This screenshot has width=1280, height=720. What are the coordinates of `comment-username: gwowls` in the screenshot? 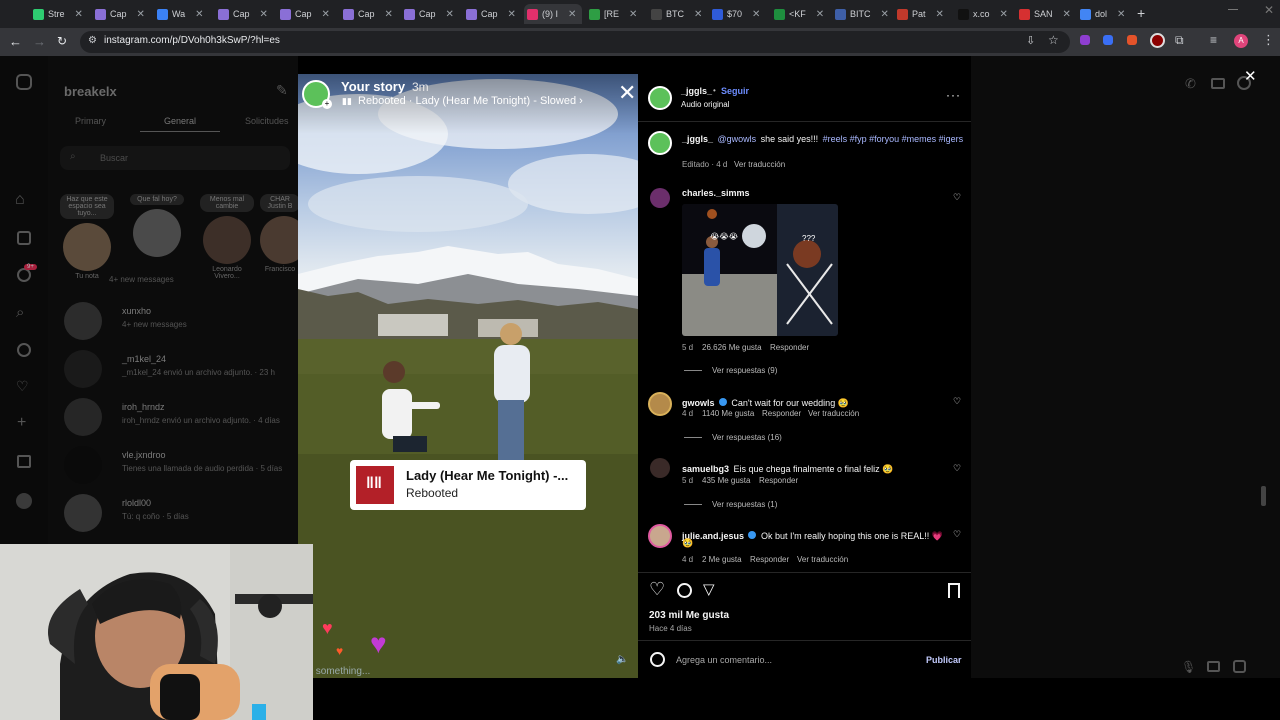 It's located at (698, 403).